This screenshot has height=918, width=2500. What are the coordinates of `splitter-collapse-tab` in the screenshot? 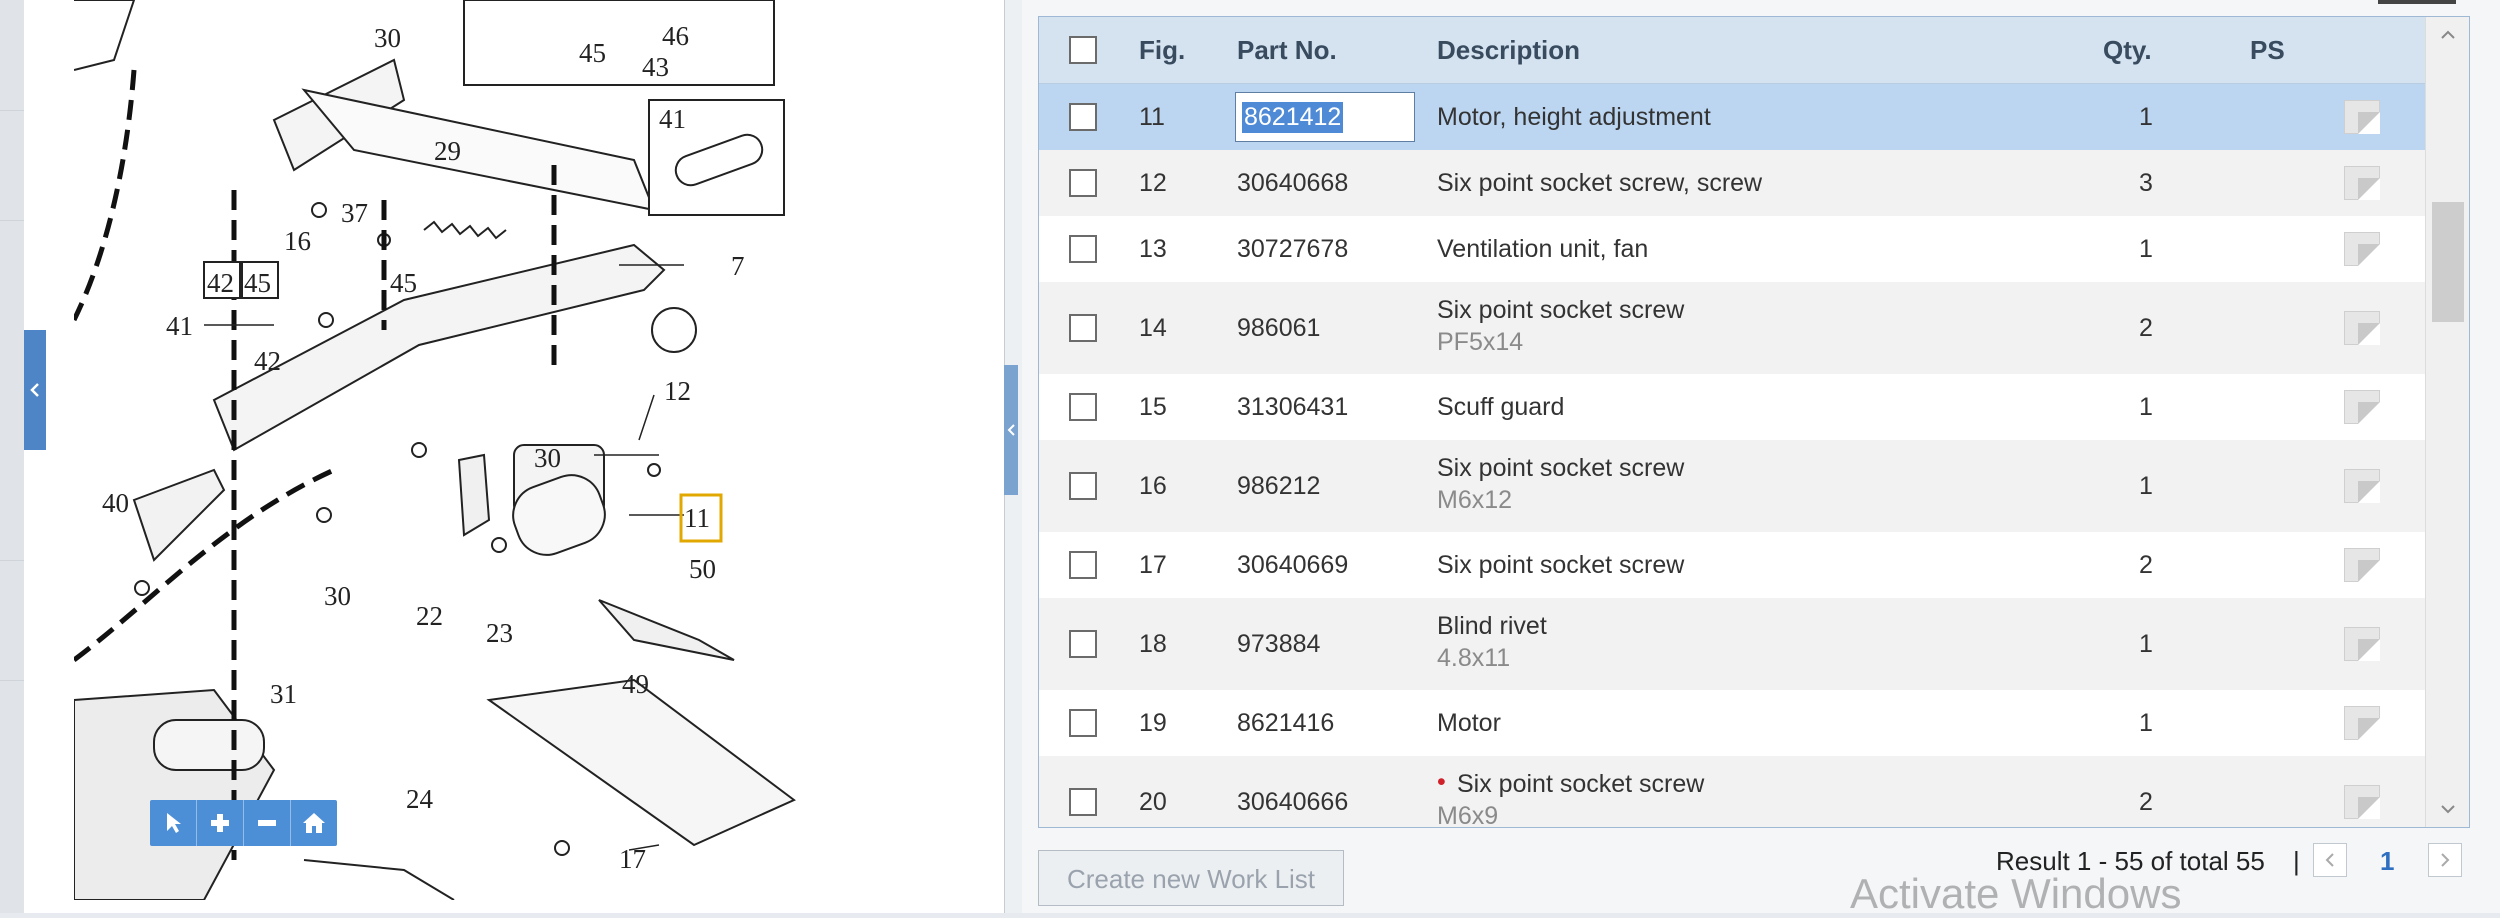 It's located at (1011, 430).